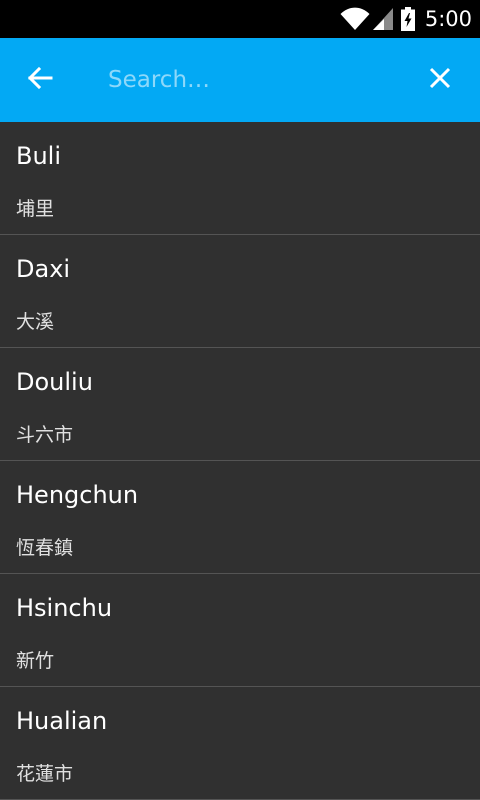  Describe the element at coordinates (240, 743) in the screenshot. I see `list-item: Hualian 花蓮市` at that location.